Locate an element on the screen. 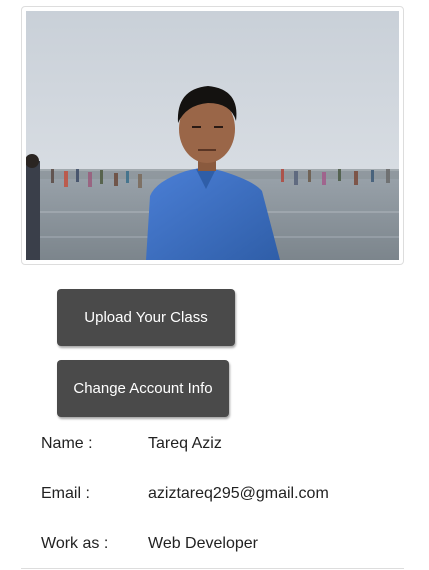 This screenshot has height=570, width=429. email-row: Email : aziztareq295@gmail.com is located at coordinates (185, 494).